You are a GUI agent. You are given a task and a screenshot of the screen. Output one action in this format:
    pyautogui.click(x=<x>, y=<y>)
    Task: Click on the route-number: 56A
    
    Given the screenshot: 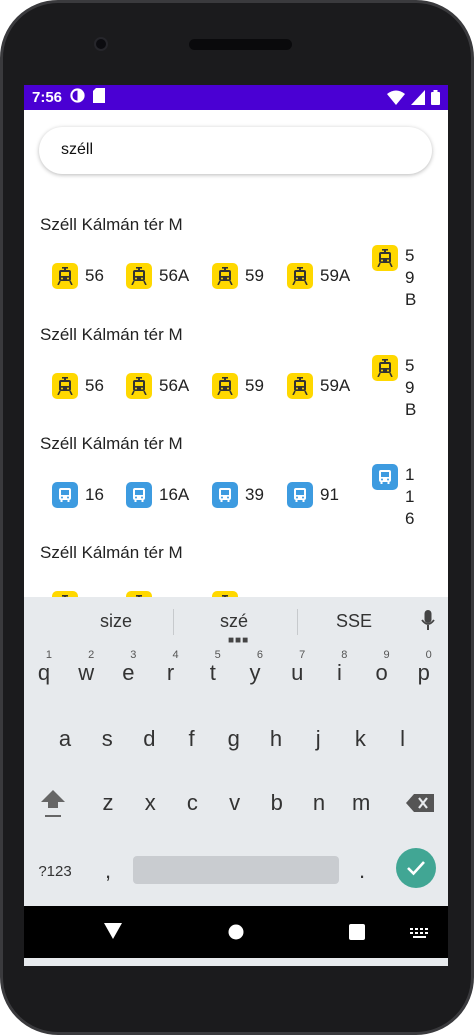 What is the action you would take?
    pyautogui.click(x=174, y=275)
    